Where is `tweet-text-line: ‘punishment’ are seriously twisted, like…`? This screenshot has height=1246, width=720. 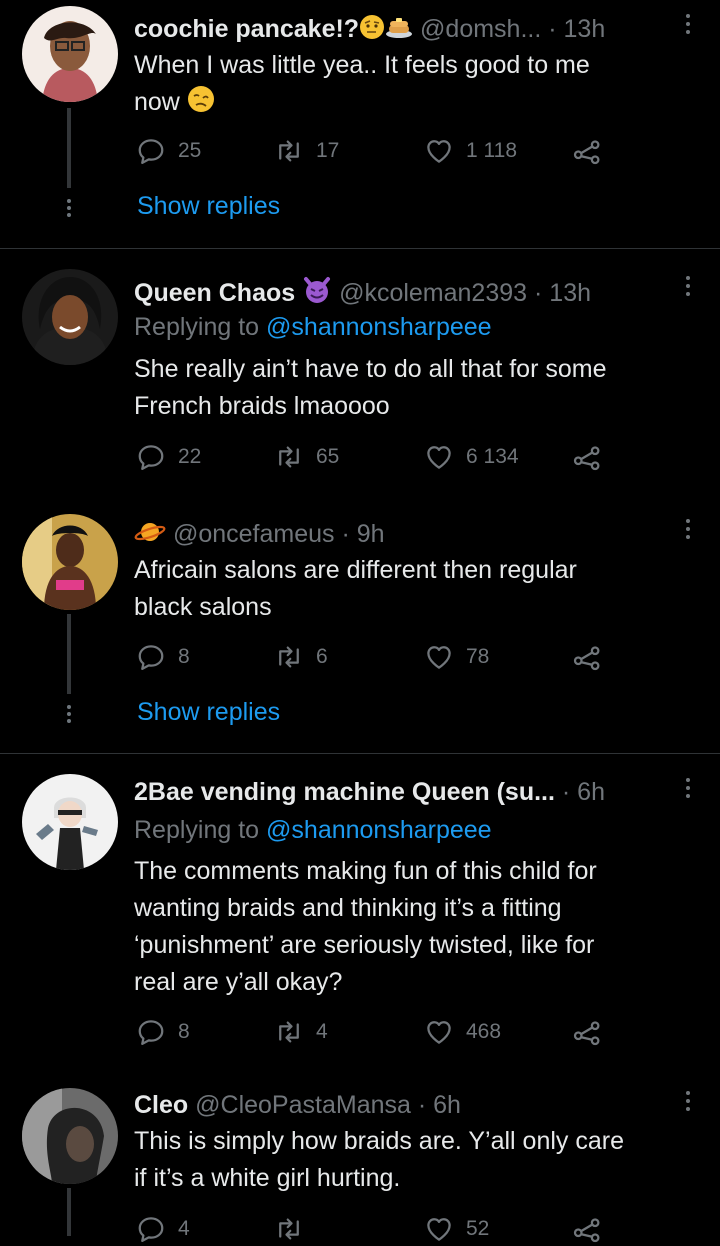 tweet-text-line: ‘punishment’ are seriously twisted, like… is located at coordinates (364, 945).